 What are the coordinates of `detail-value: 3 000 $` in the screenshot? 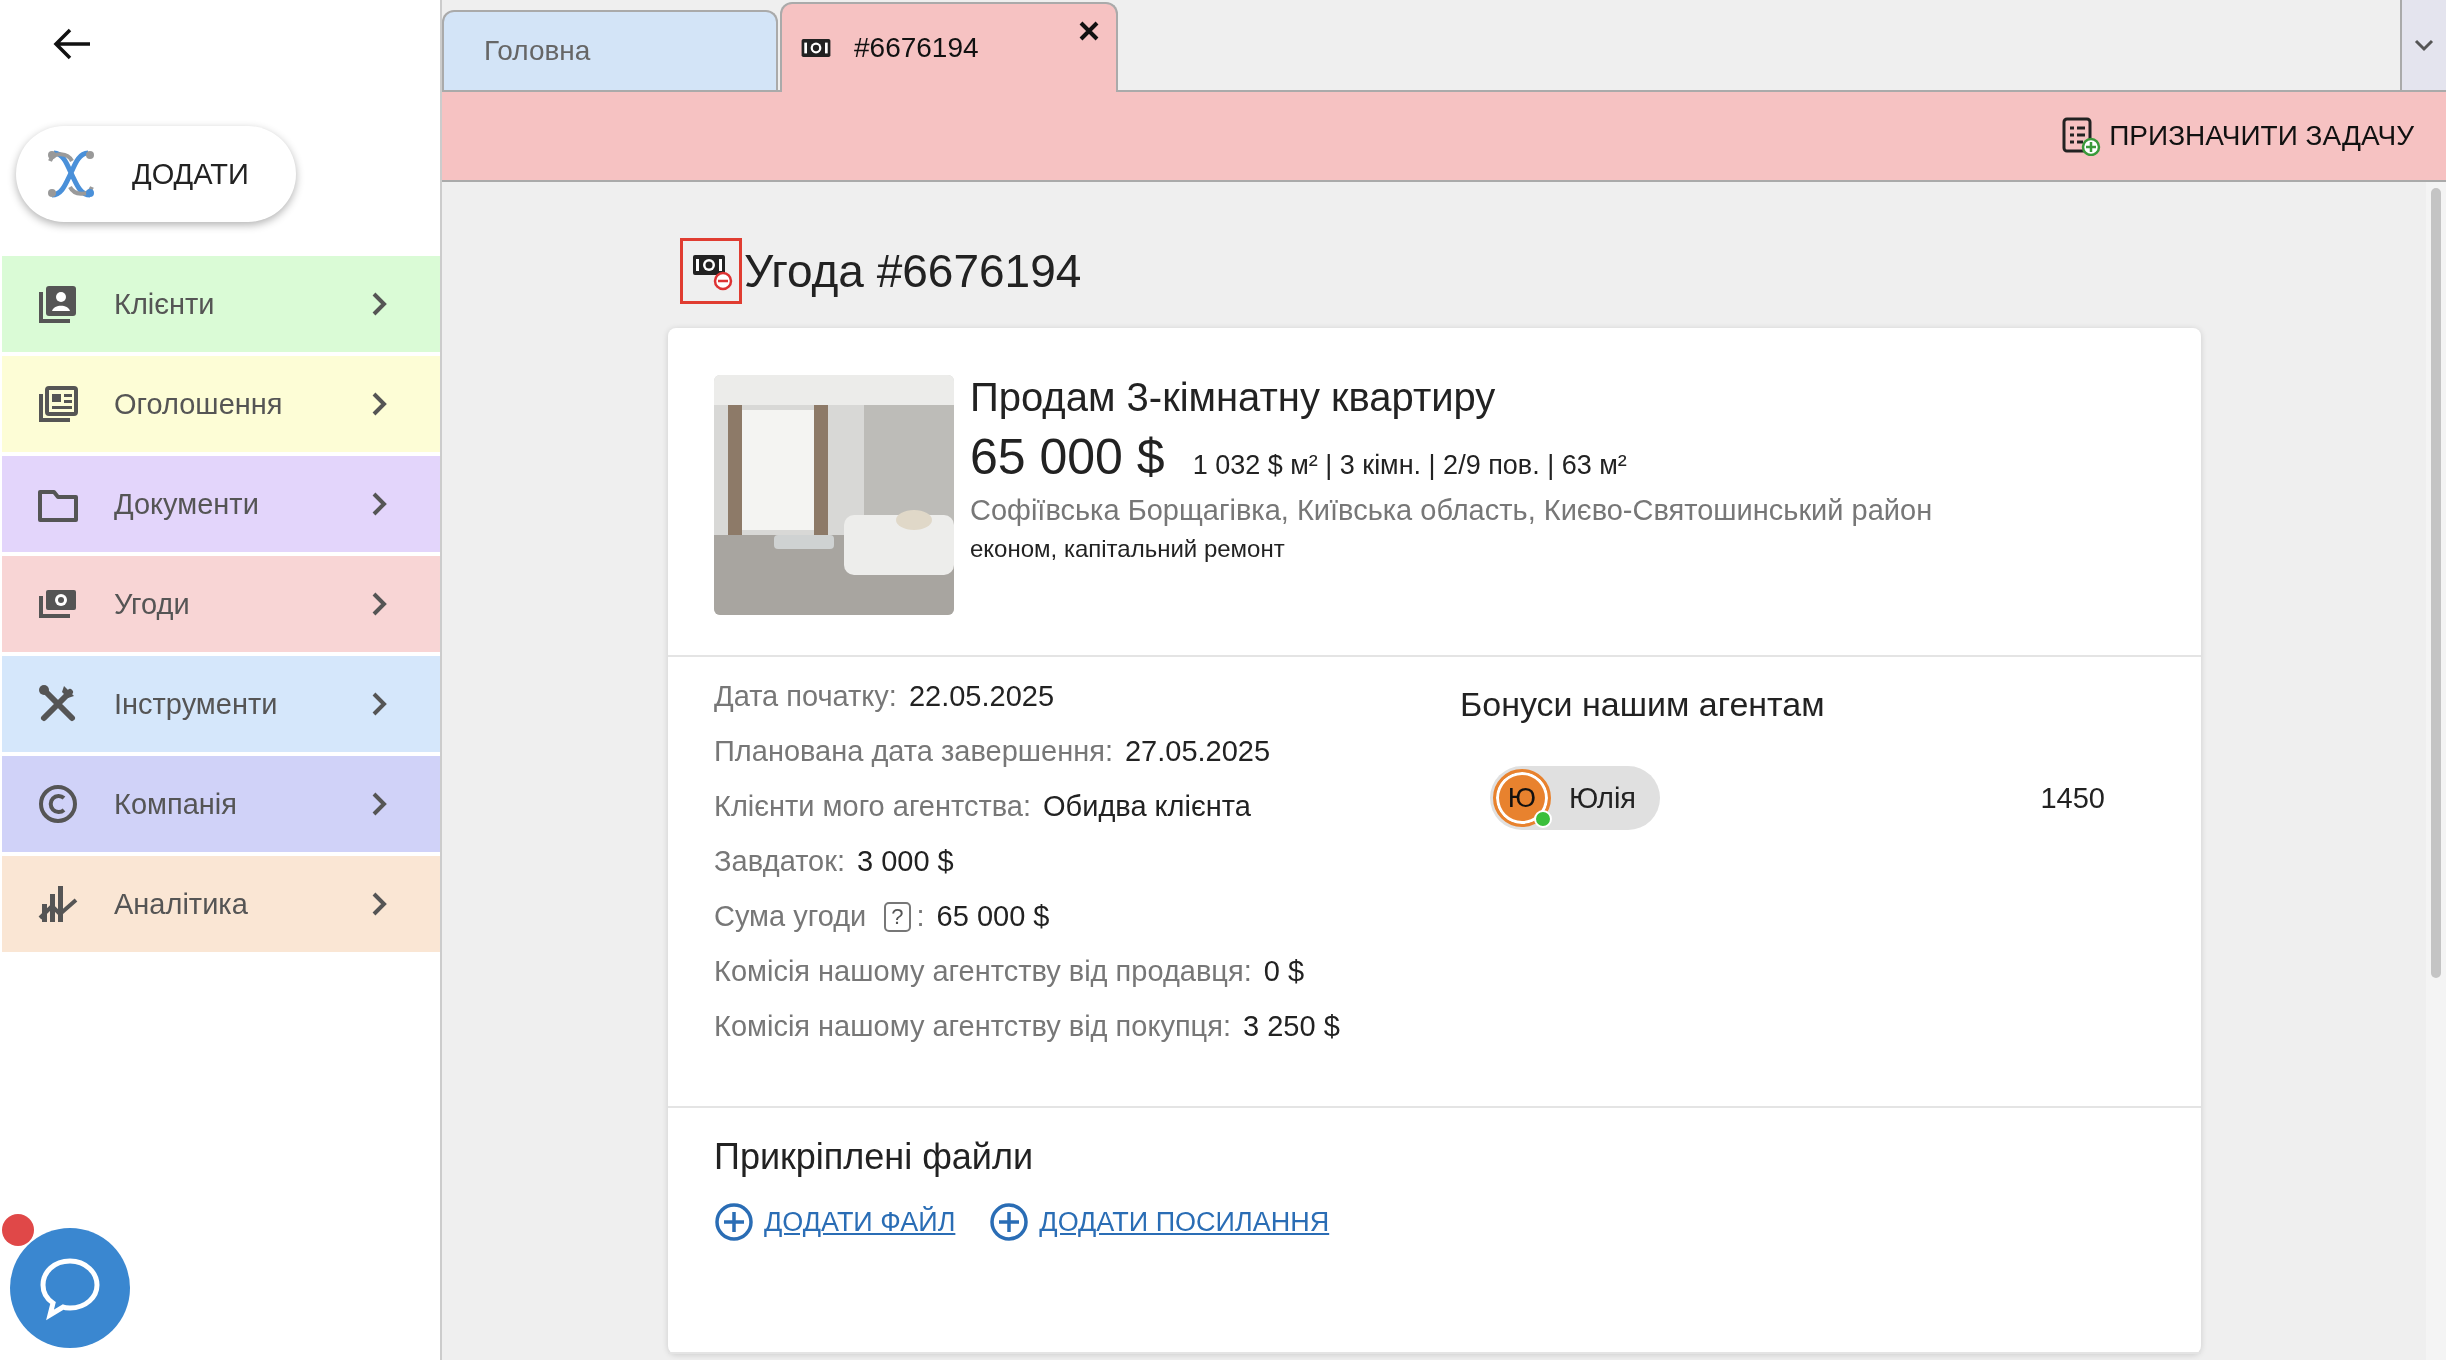 It's located at (905, 861).